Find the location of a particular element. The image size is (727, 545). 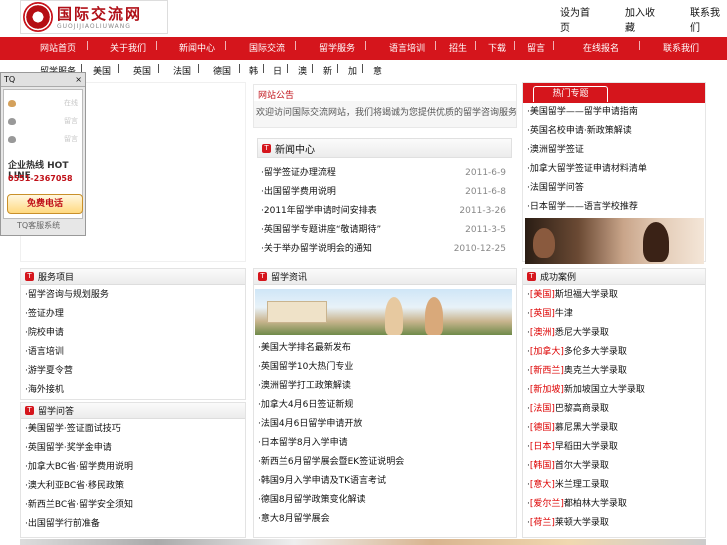

qa-item: ·新西兰BC省·留学安全须知 is located at coordinates (133, 505).